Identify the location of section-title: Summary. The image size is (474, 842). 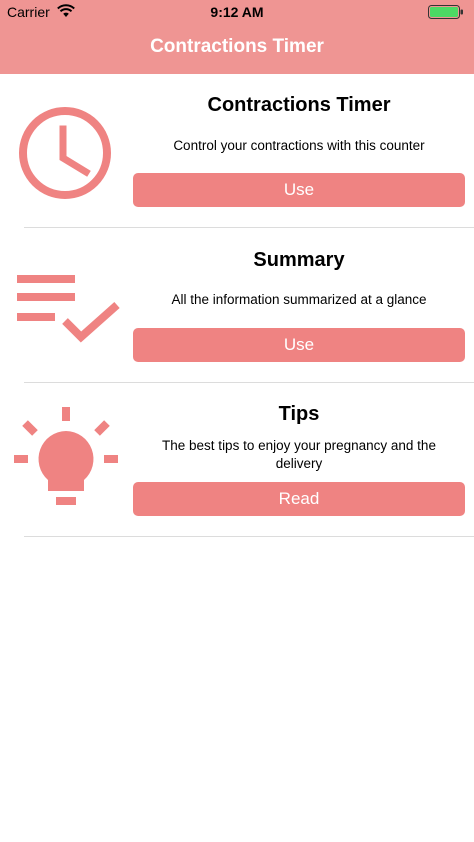
(299, 260).